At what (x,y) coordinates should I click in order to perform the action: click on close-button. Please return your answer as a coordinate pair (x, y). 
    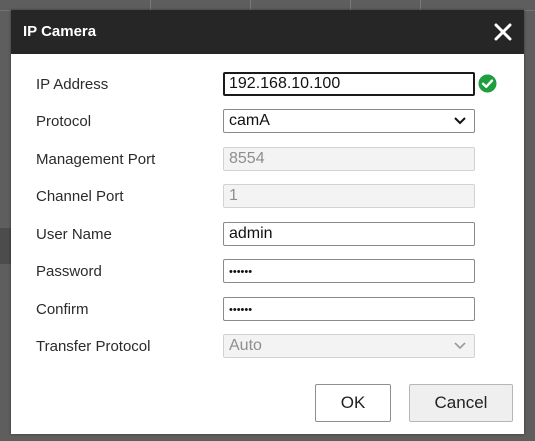
    Looking at the image, I should click on (503, 32).